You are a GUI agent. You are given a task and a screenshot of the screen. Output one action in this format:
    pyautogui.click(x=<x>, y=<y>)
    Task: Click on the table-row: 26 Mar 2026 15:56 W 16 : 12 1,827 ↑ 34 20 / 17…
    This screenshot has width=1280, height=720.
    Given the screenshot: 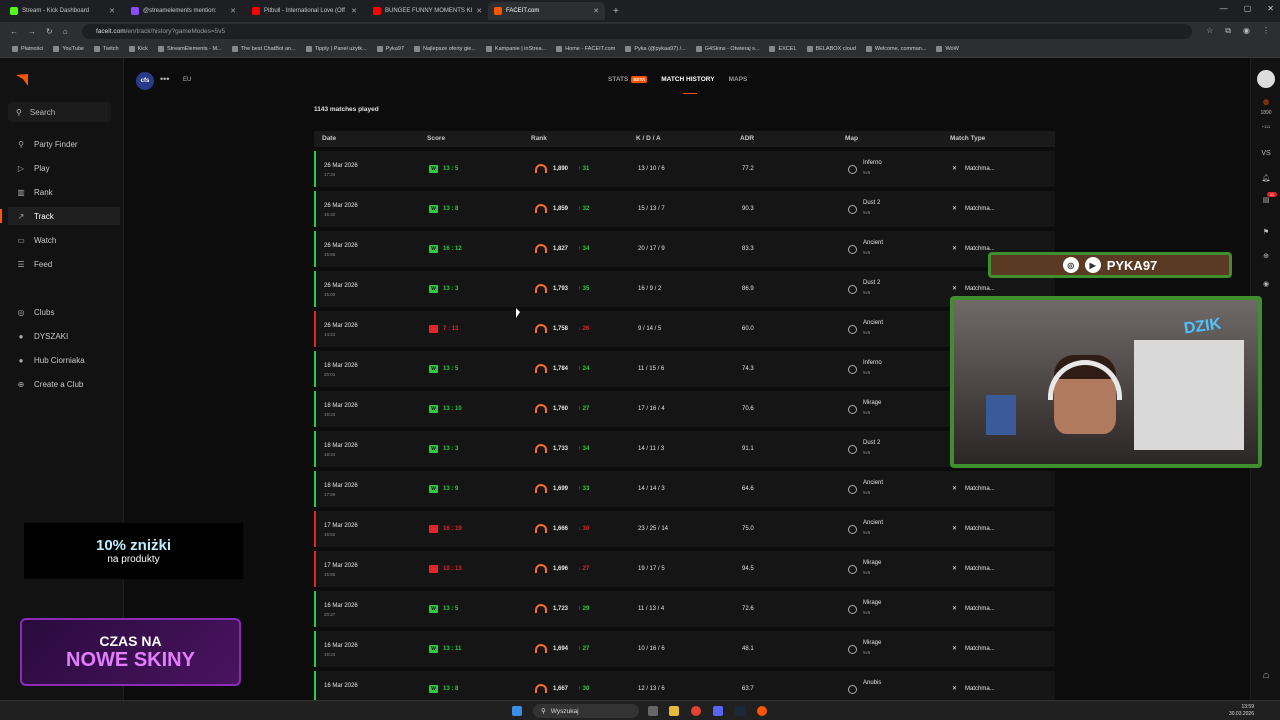 What is the action you would take?
    pyautogui.click(x=684, y=249)
    